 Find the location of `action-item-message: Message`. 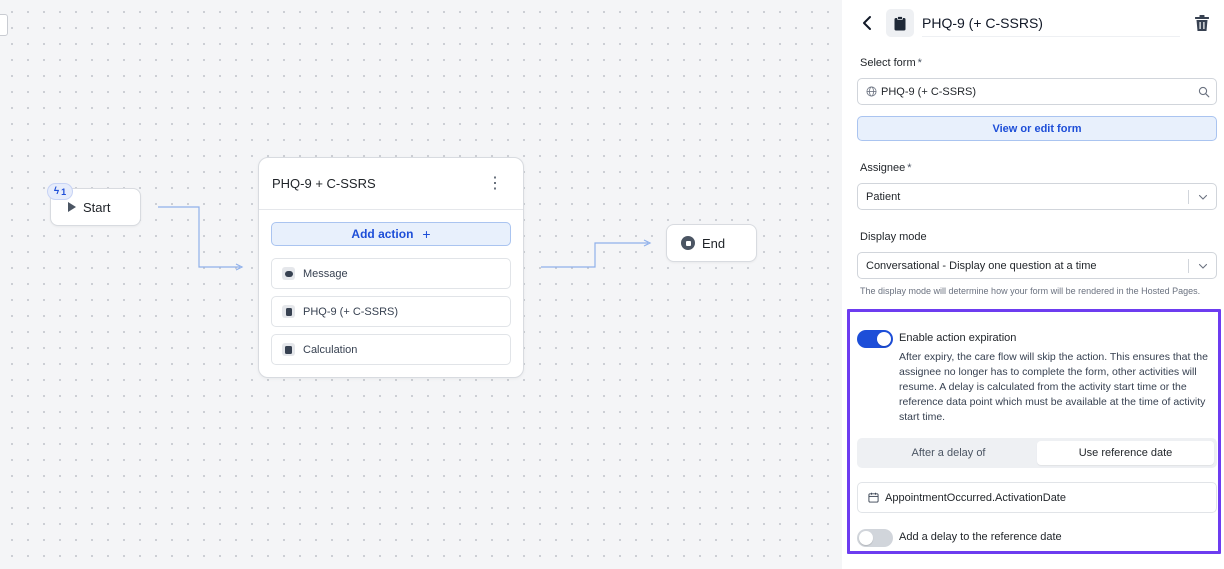

action-item-message: Message is located at coordinates (391, 273).